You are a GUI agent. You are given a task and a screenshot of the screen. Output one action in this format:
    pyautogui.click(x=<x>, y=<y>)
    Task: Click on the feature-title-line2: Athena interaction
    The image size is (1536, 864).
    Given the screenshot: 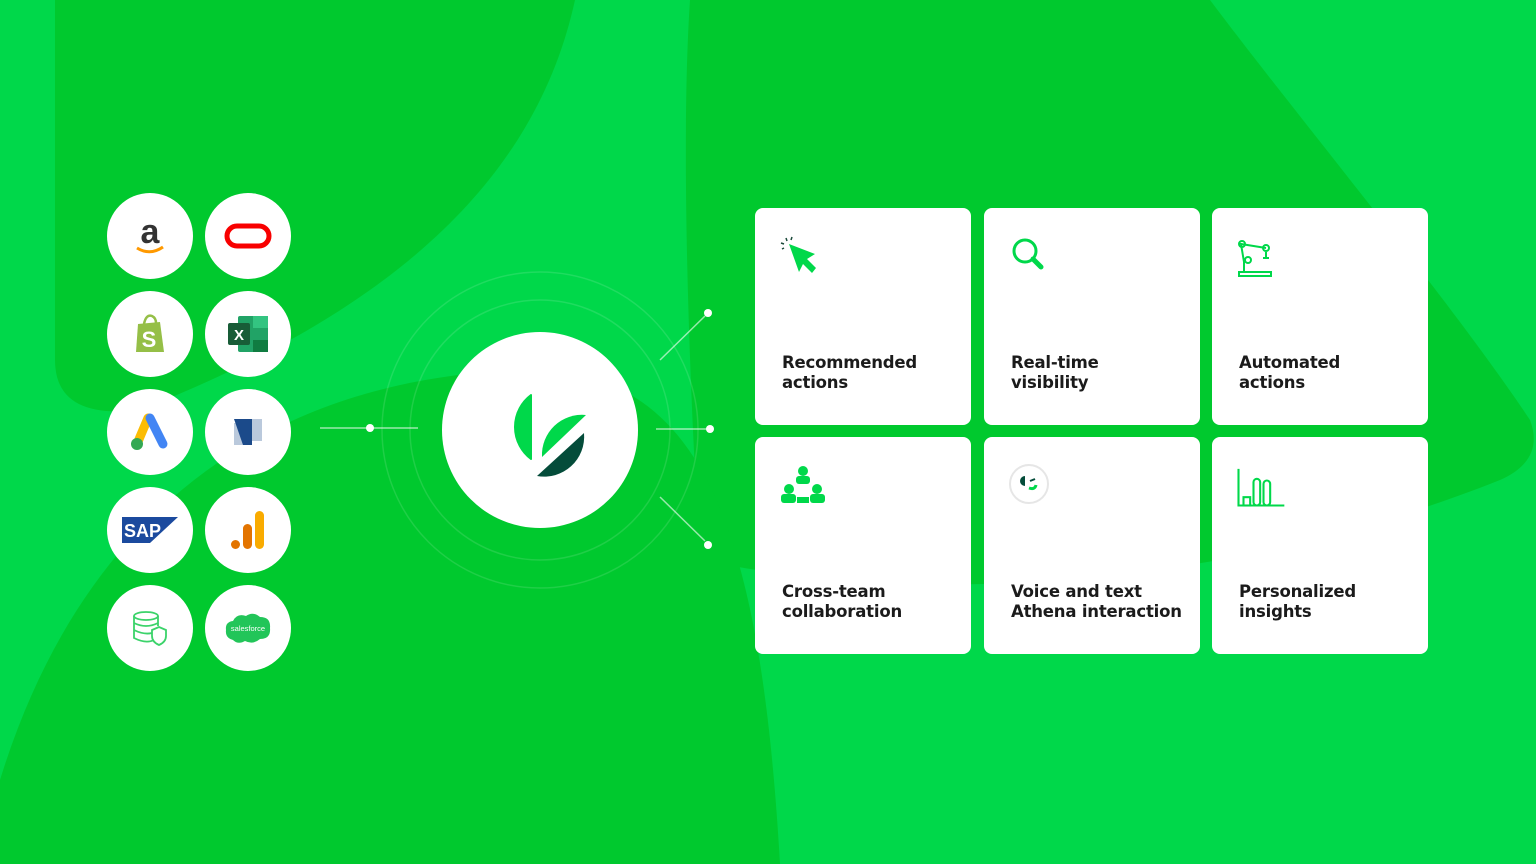 What is the action you would take?
    pyautogui.click(x=1096, y=611)
    